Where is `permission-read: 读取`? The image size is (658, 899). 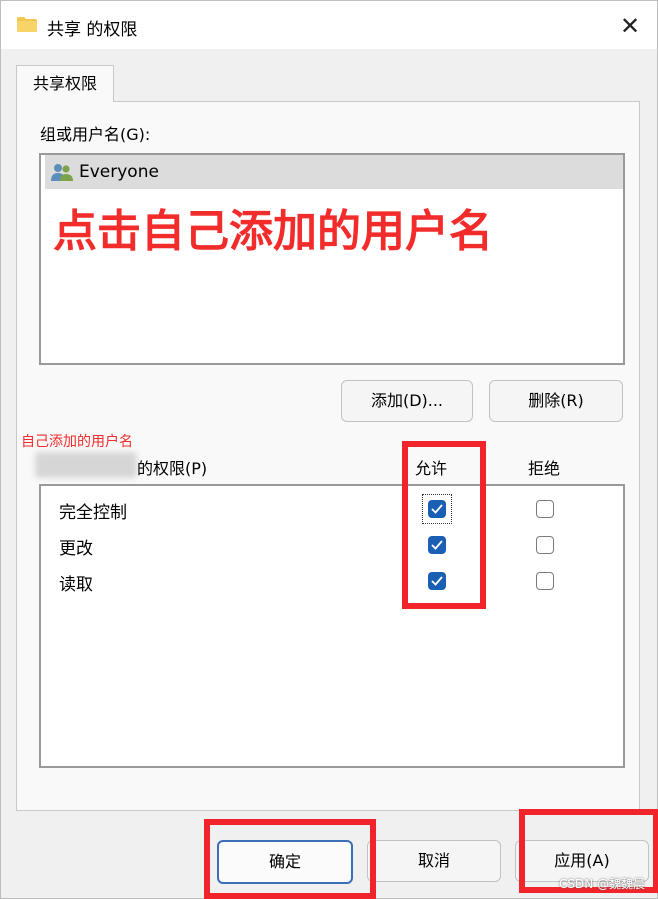
permission-read: 读取 is located at coordinates (76, 585).